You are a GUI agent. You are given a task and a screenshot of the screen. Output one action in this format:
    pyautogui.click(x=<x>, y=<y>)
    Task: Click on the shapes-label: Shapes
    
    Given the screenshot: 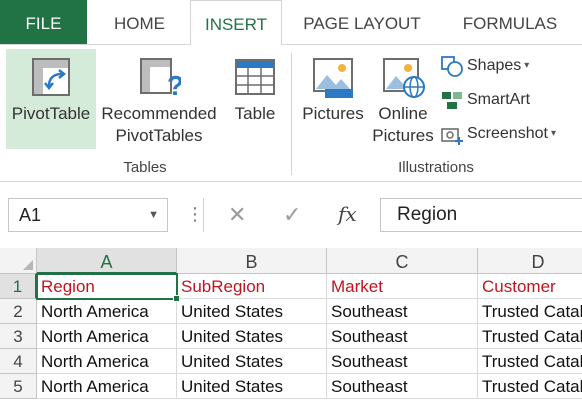 What is the action you would take?
    pyautogui.click(x=494, y=66)
    